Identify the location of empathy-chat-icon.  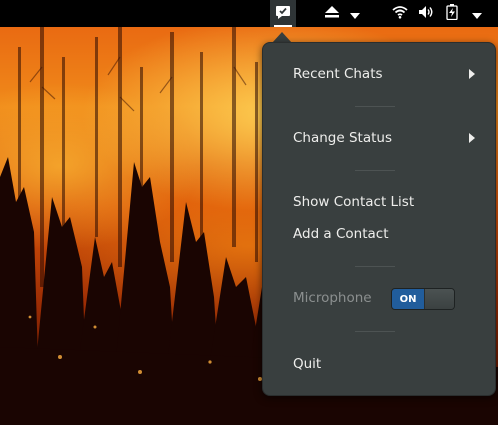
(283, 14).